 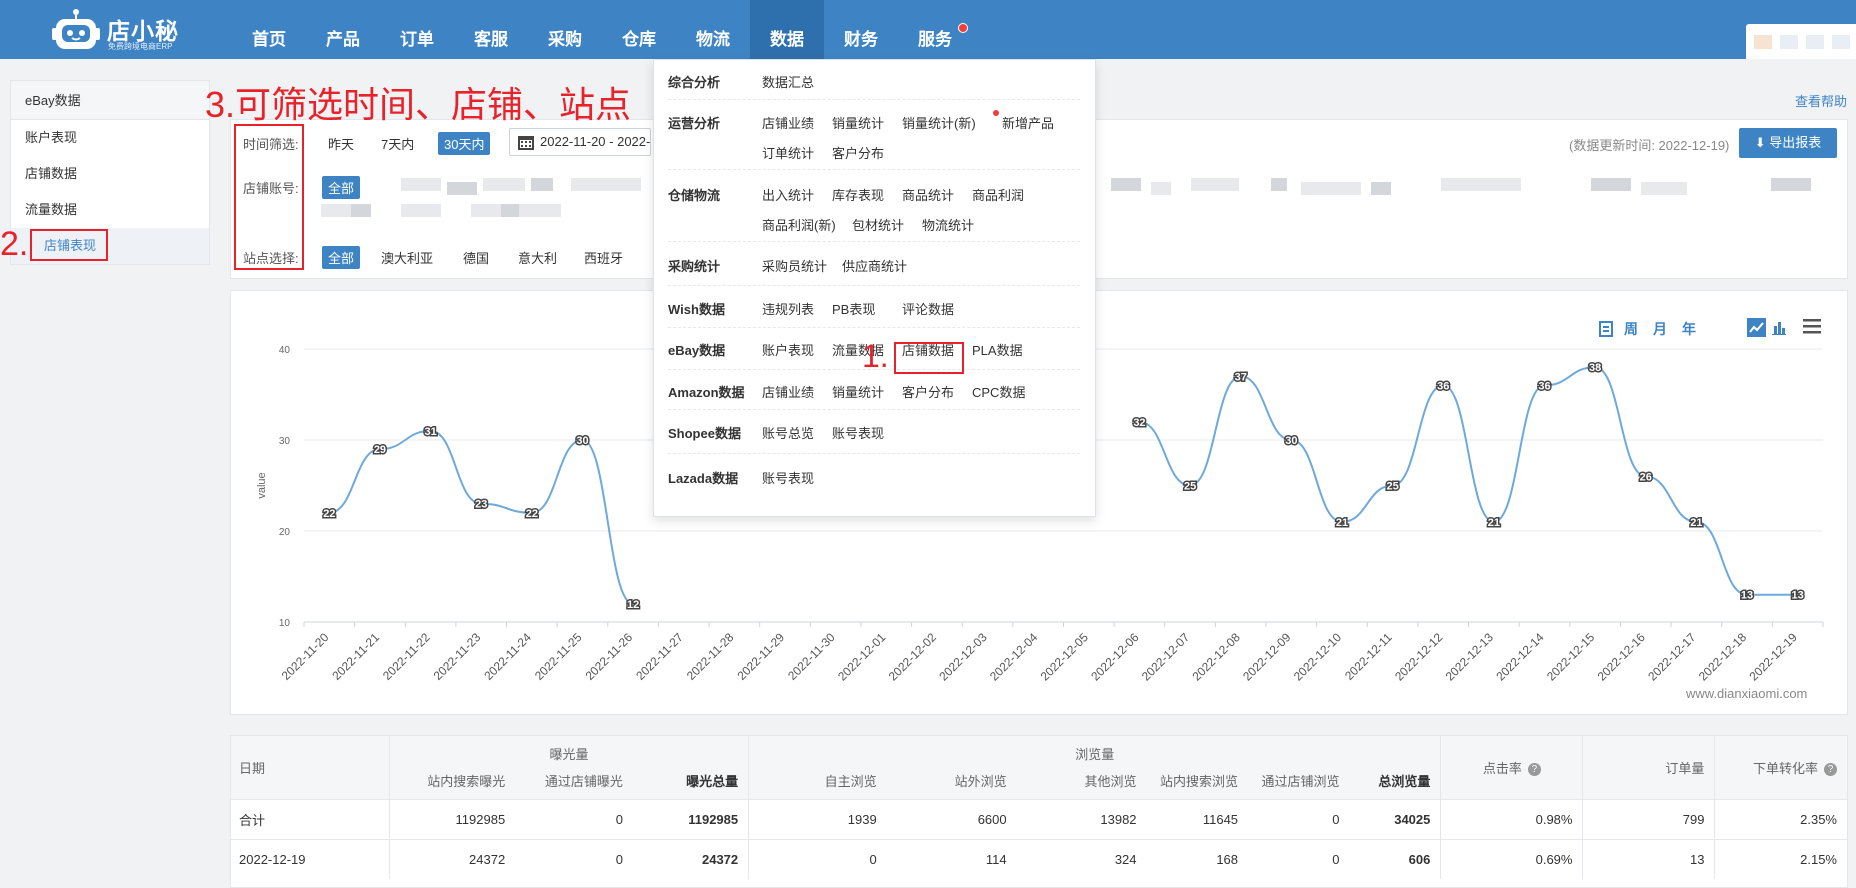 I want to click on blurred-avatar, so click(x=1763, y=42).